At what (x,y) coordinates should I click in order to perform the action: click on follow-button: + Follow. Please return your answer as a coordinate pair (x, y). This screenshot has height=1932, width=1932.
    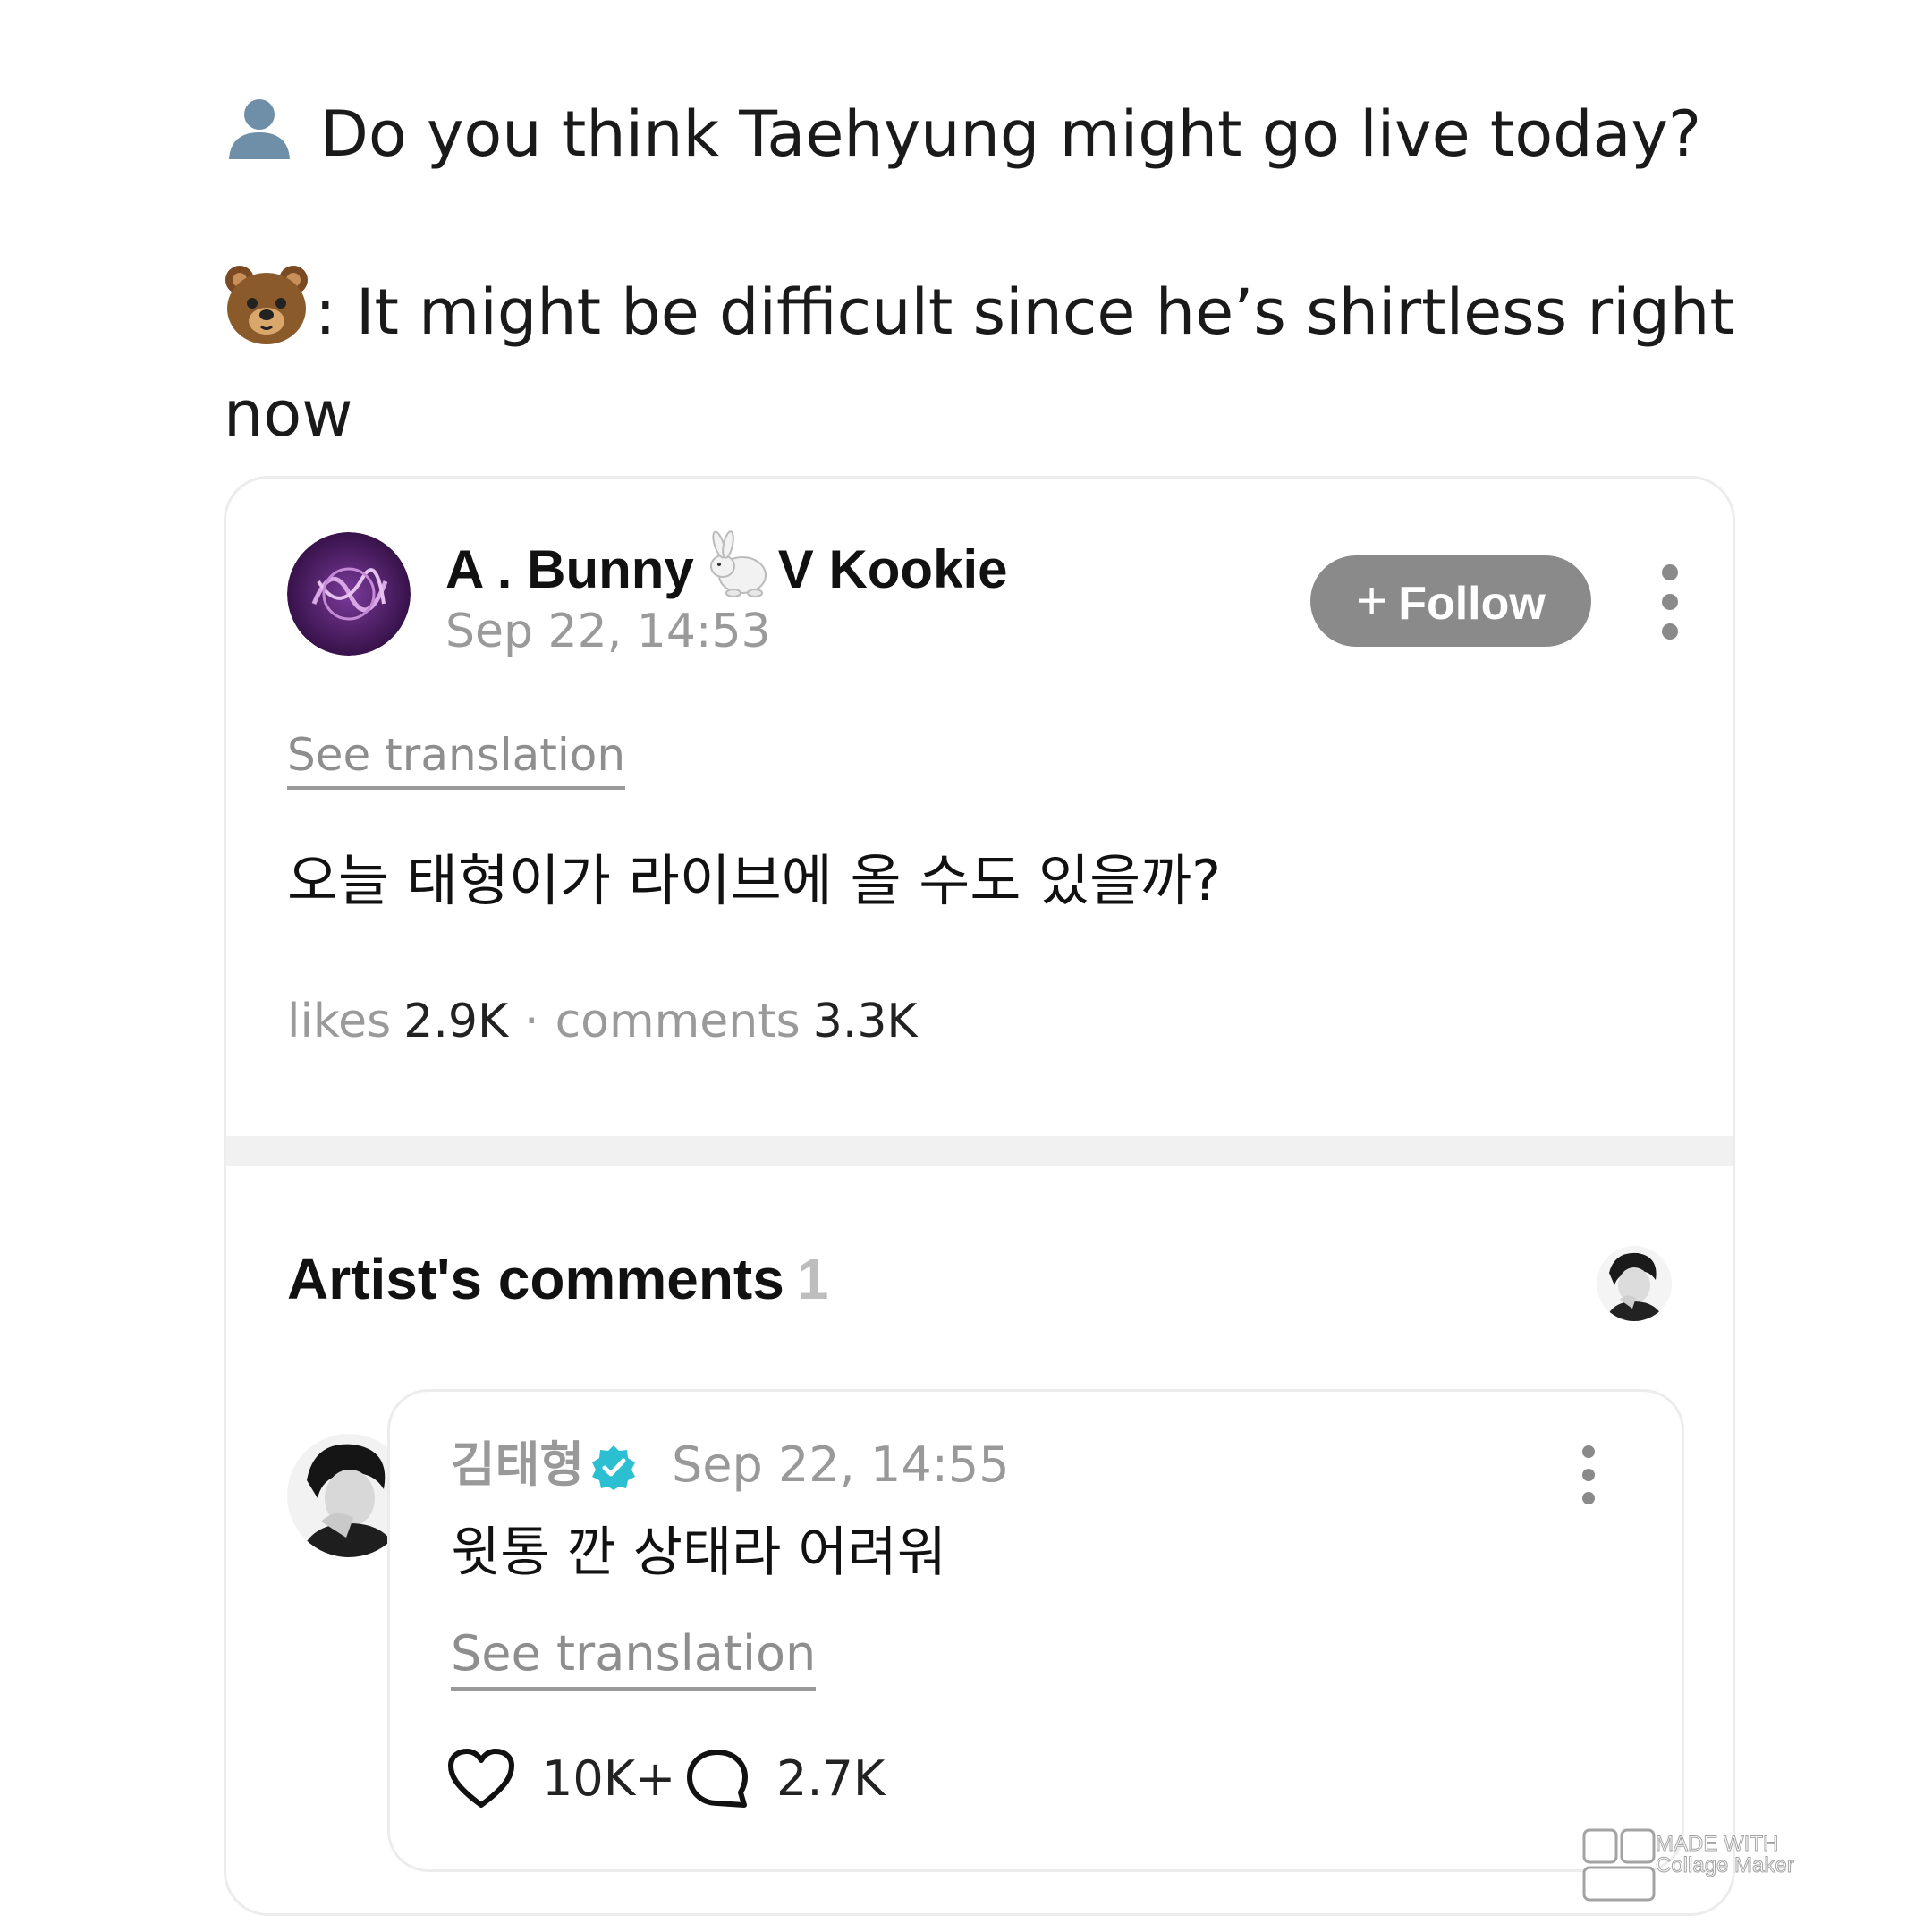
    Looking at the image, I should click on (1450, 601).